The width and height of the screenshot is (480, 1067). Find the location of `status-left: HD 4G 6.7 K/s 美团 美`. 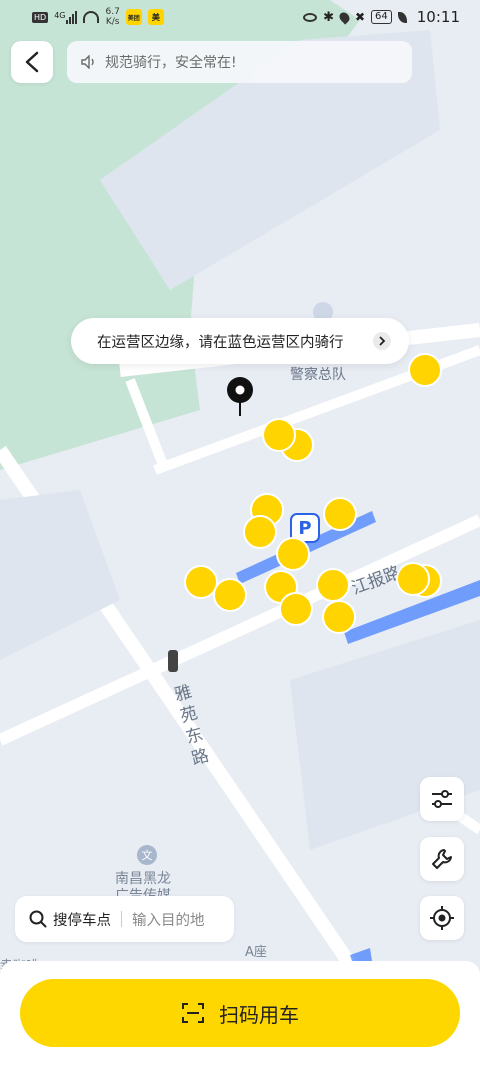

status-left: HD 4G 6.7 K/s 美团 美 is located at coordinates (98, 17).